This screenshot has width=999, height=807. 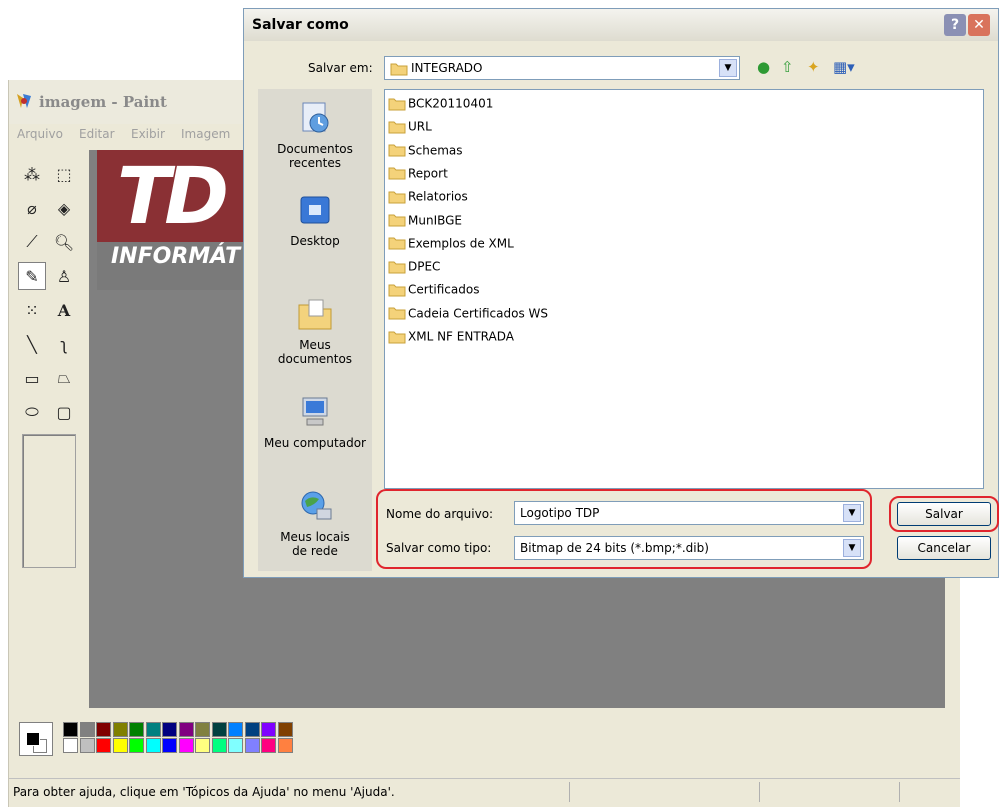 I want to click on current-colors, so click(x=36, y=739).